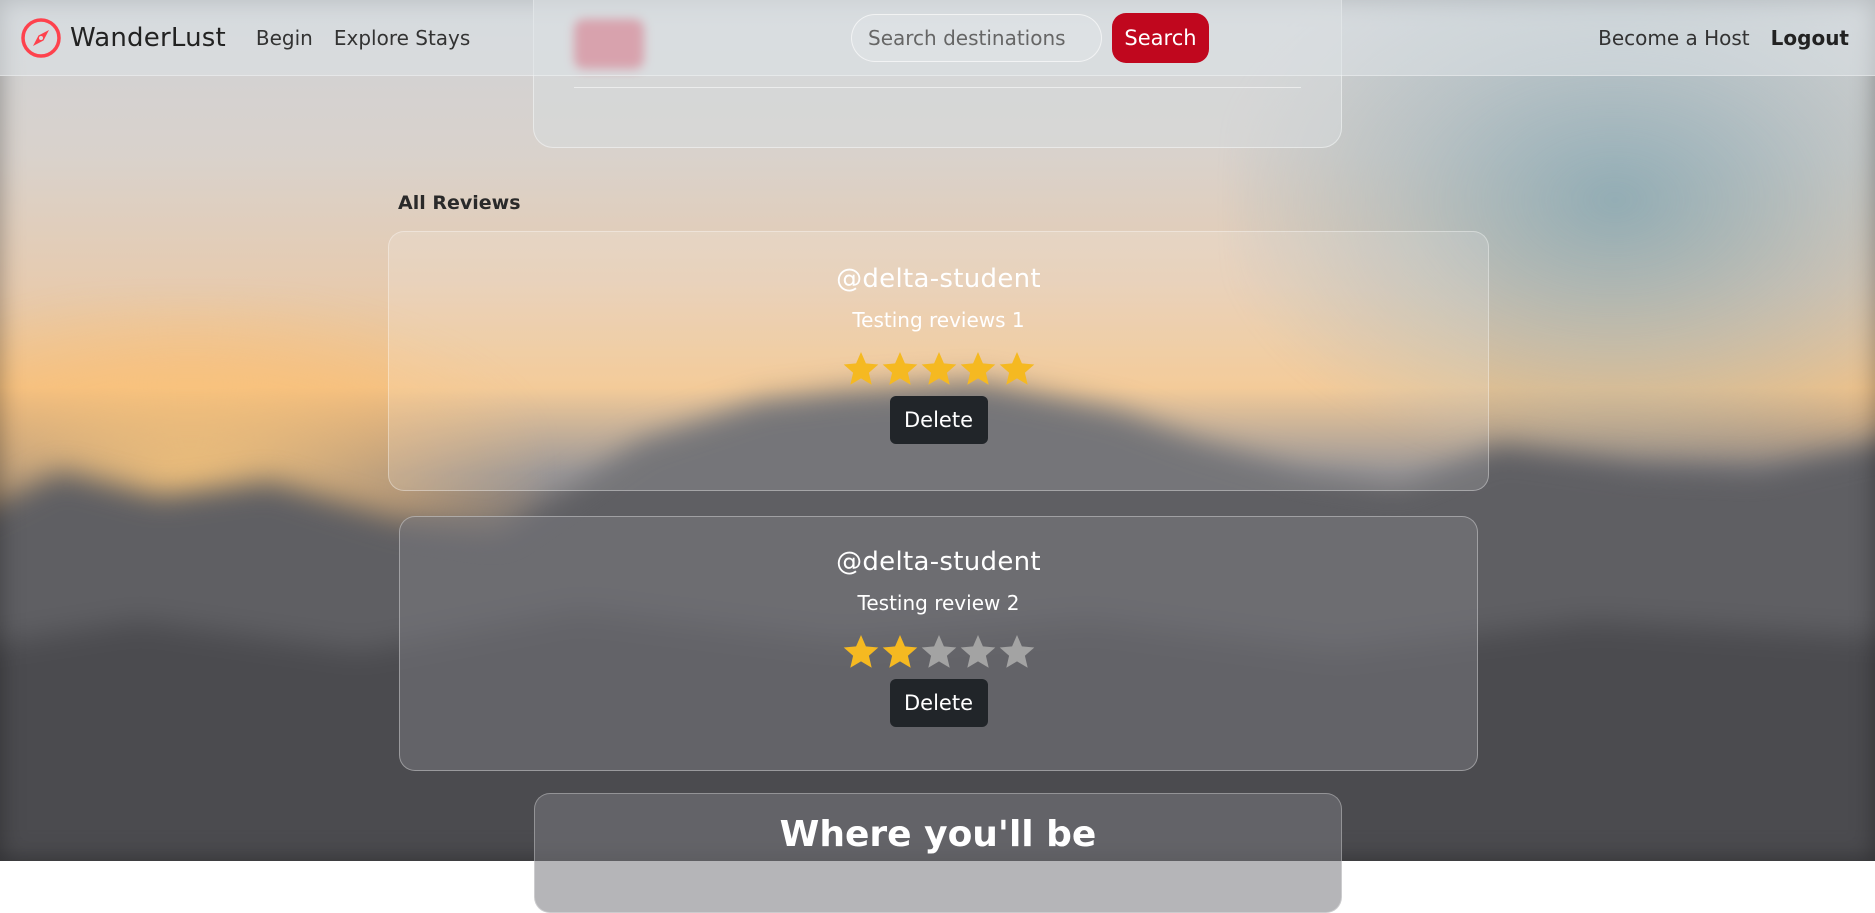 The width and height of the screenshot is (1875, 913). What do you see at coordinates (284, 38) in the screenshot?
I see `nav-link-begin: Begin` at bounding box center [284, 38].